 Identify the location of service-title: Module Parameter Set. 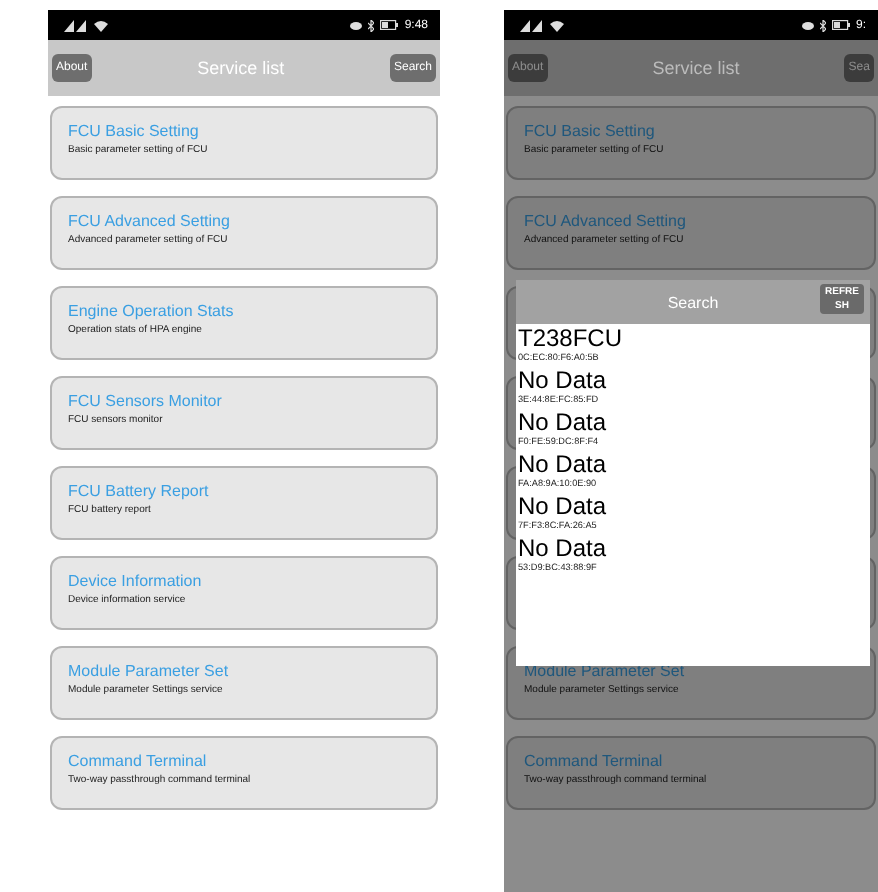
(149, 671).